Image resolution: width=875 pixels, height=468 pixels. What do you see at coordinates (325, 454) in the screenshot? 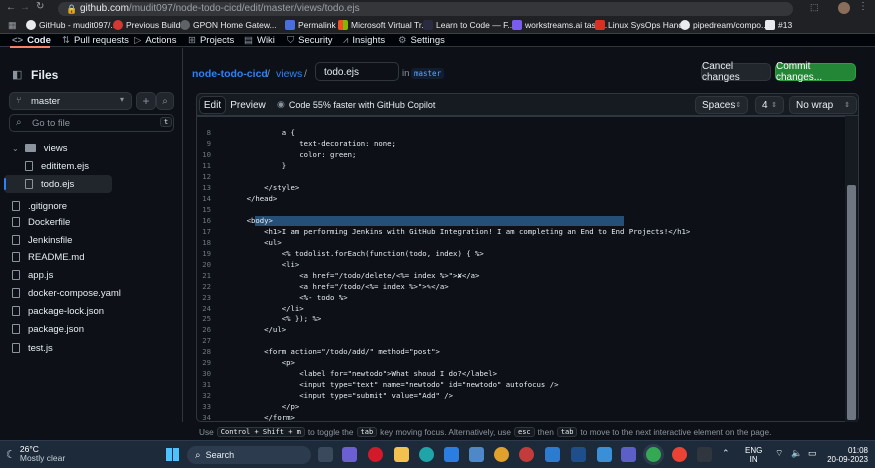
I see `task-view-icon` at bounding box center [325, 454].